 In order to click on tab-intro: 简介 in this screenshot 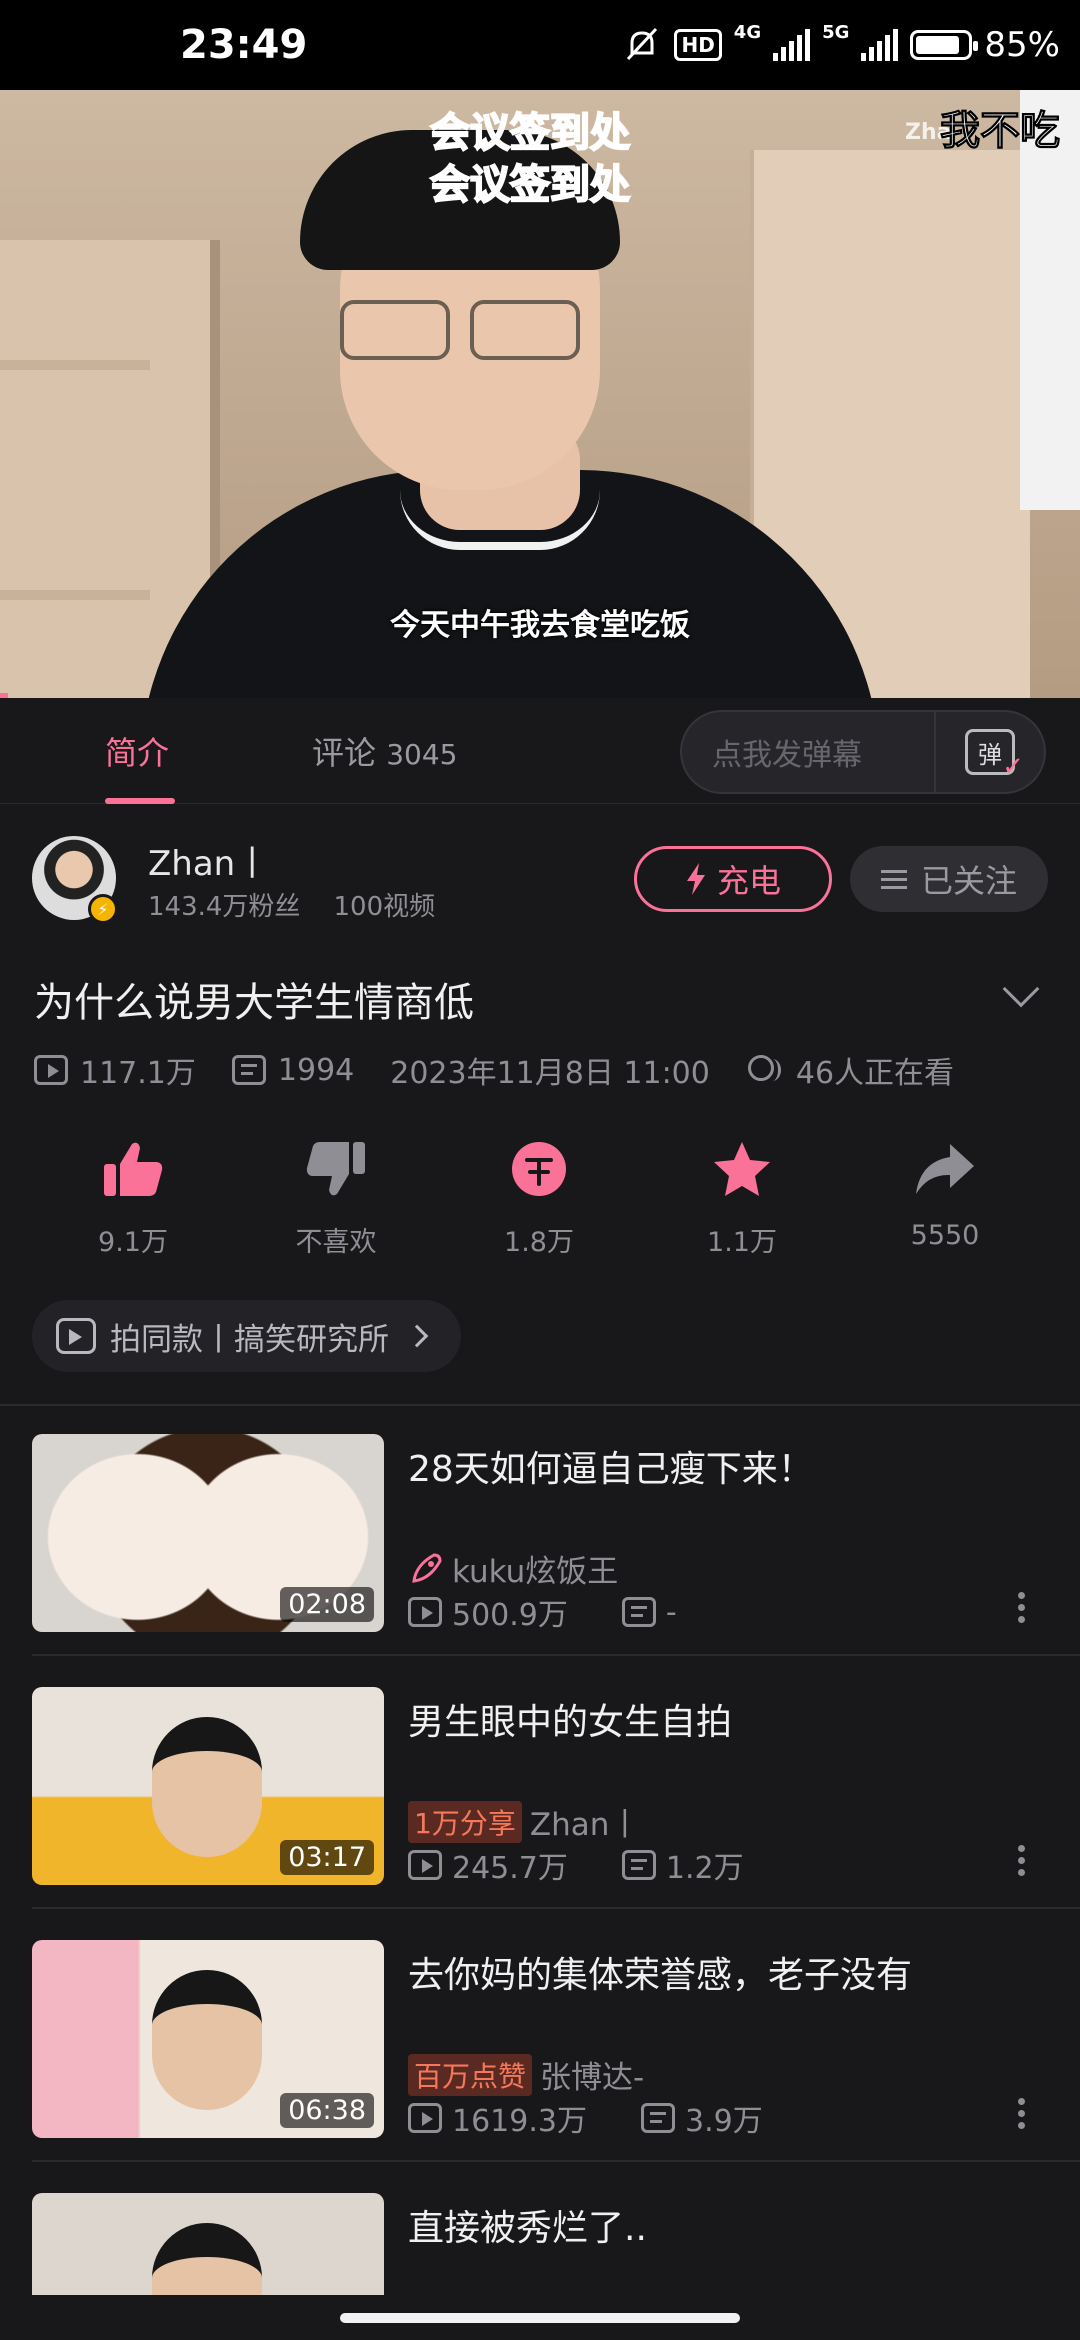, I will do `click(137, 751)`.